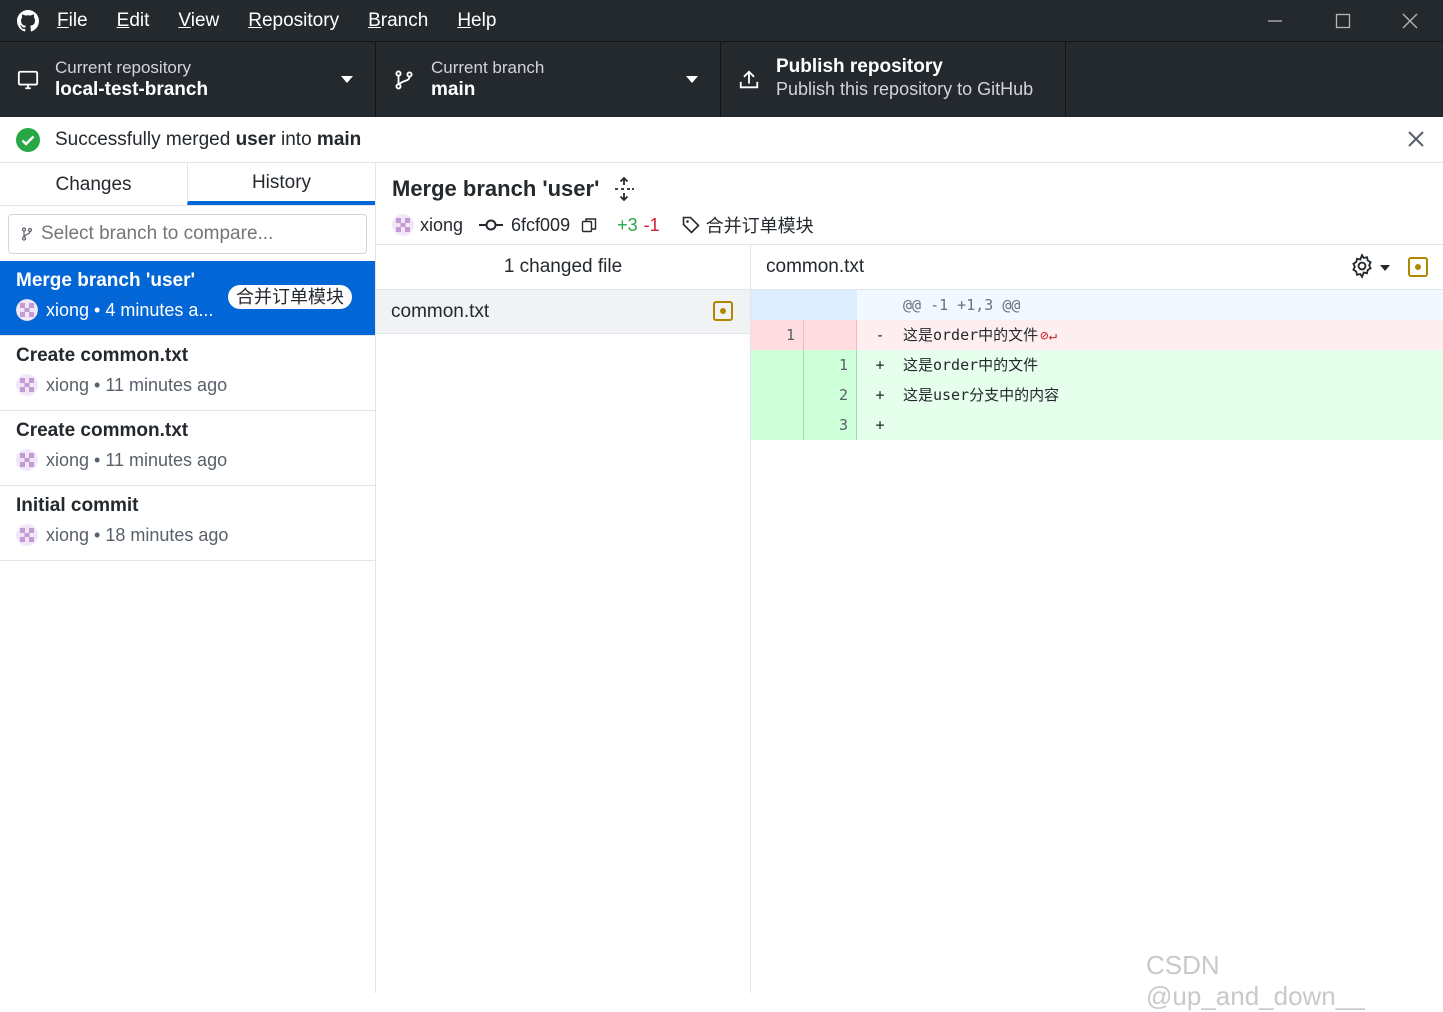  I want to click on maximize-button, so click(1343, 20).